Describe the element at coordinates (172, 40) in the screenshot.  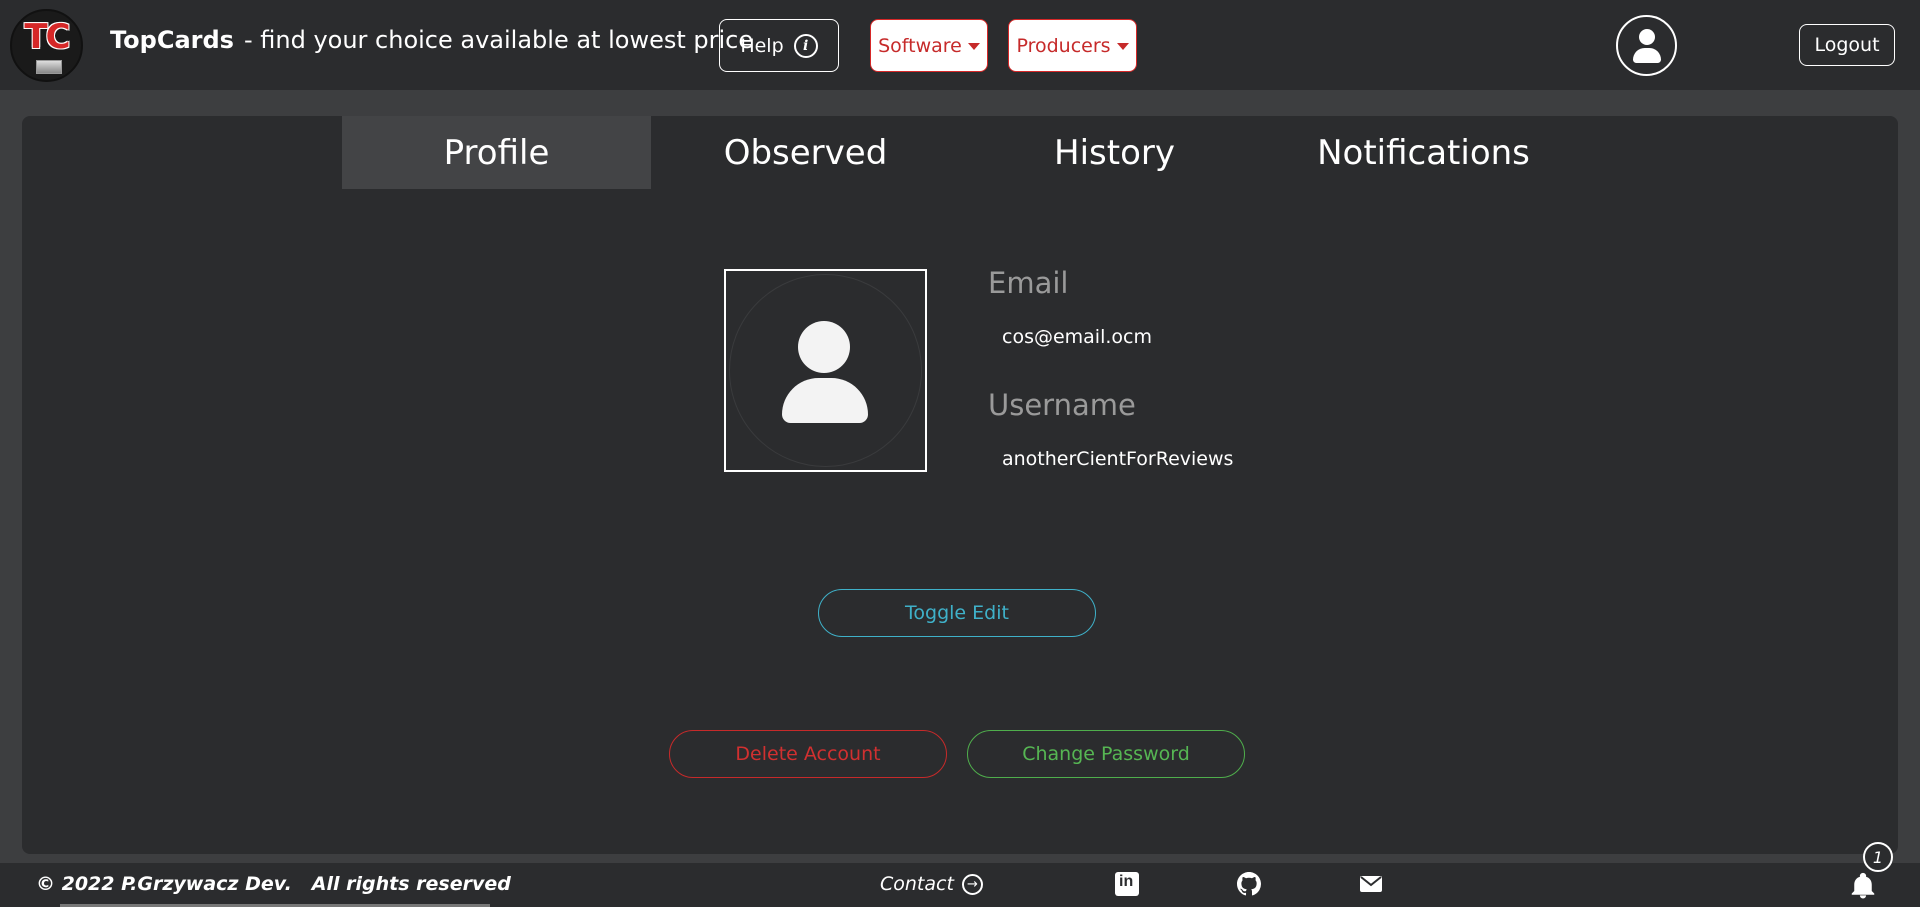
I see `brand-name: TopCards` at that location.